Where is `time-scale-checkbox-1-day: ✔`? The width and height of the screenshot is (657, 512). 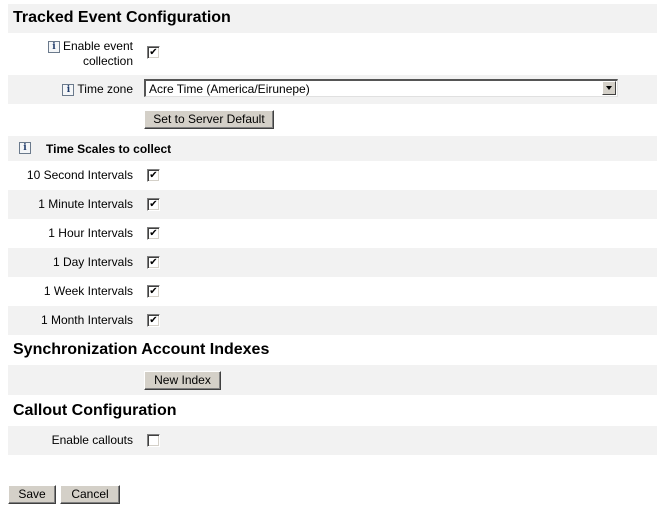
time-scale-checkbox-1-day: ✔ is located at coordinates (153, 262).